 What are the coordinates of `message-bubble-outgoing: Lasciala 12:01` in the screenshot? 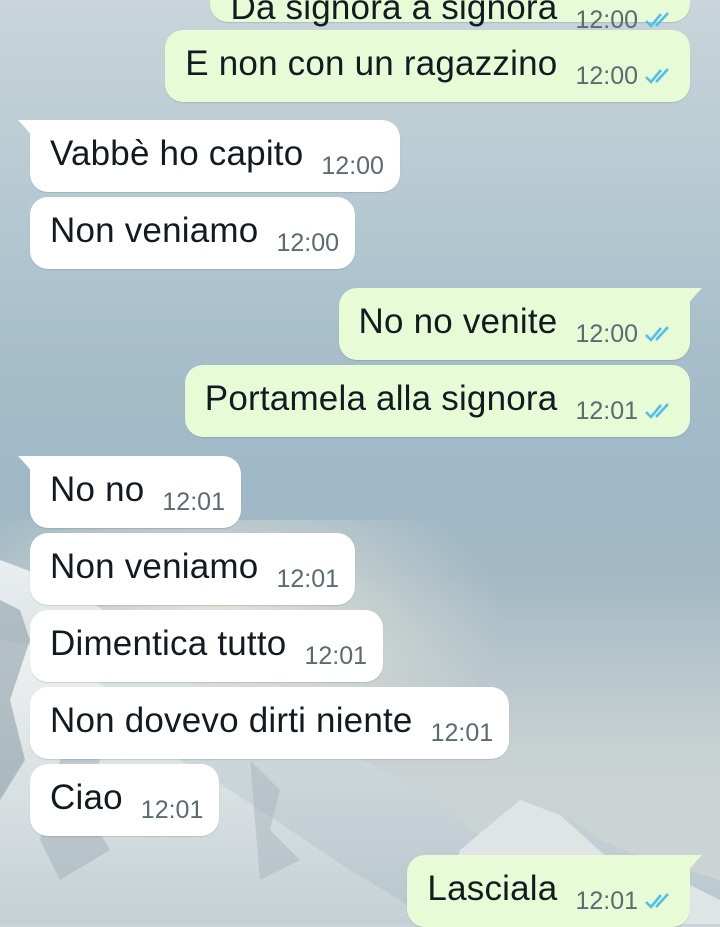 It's located at (554, 891).